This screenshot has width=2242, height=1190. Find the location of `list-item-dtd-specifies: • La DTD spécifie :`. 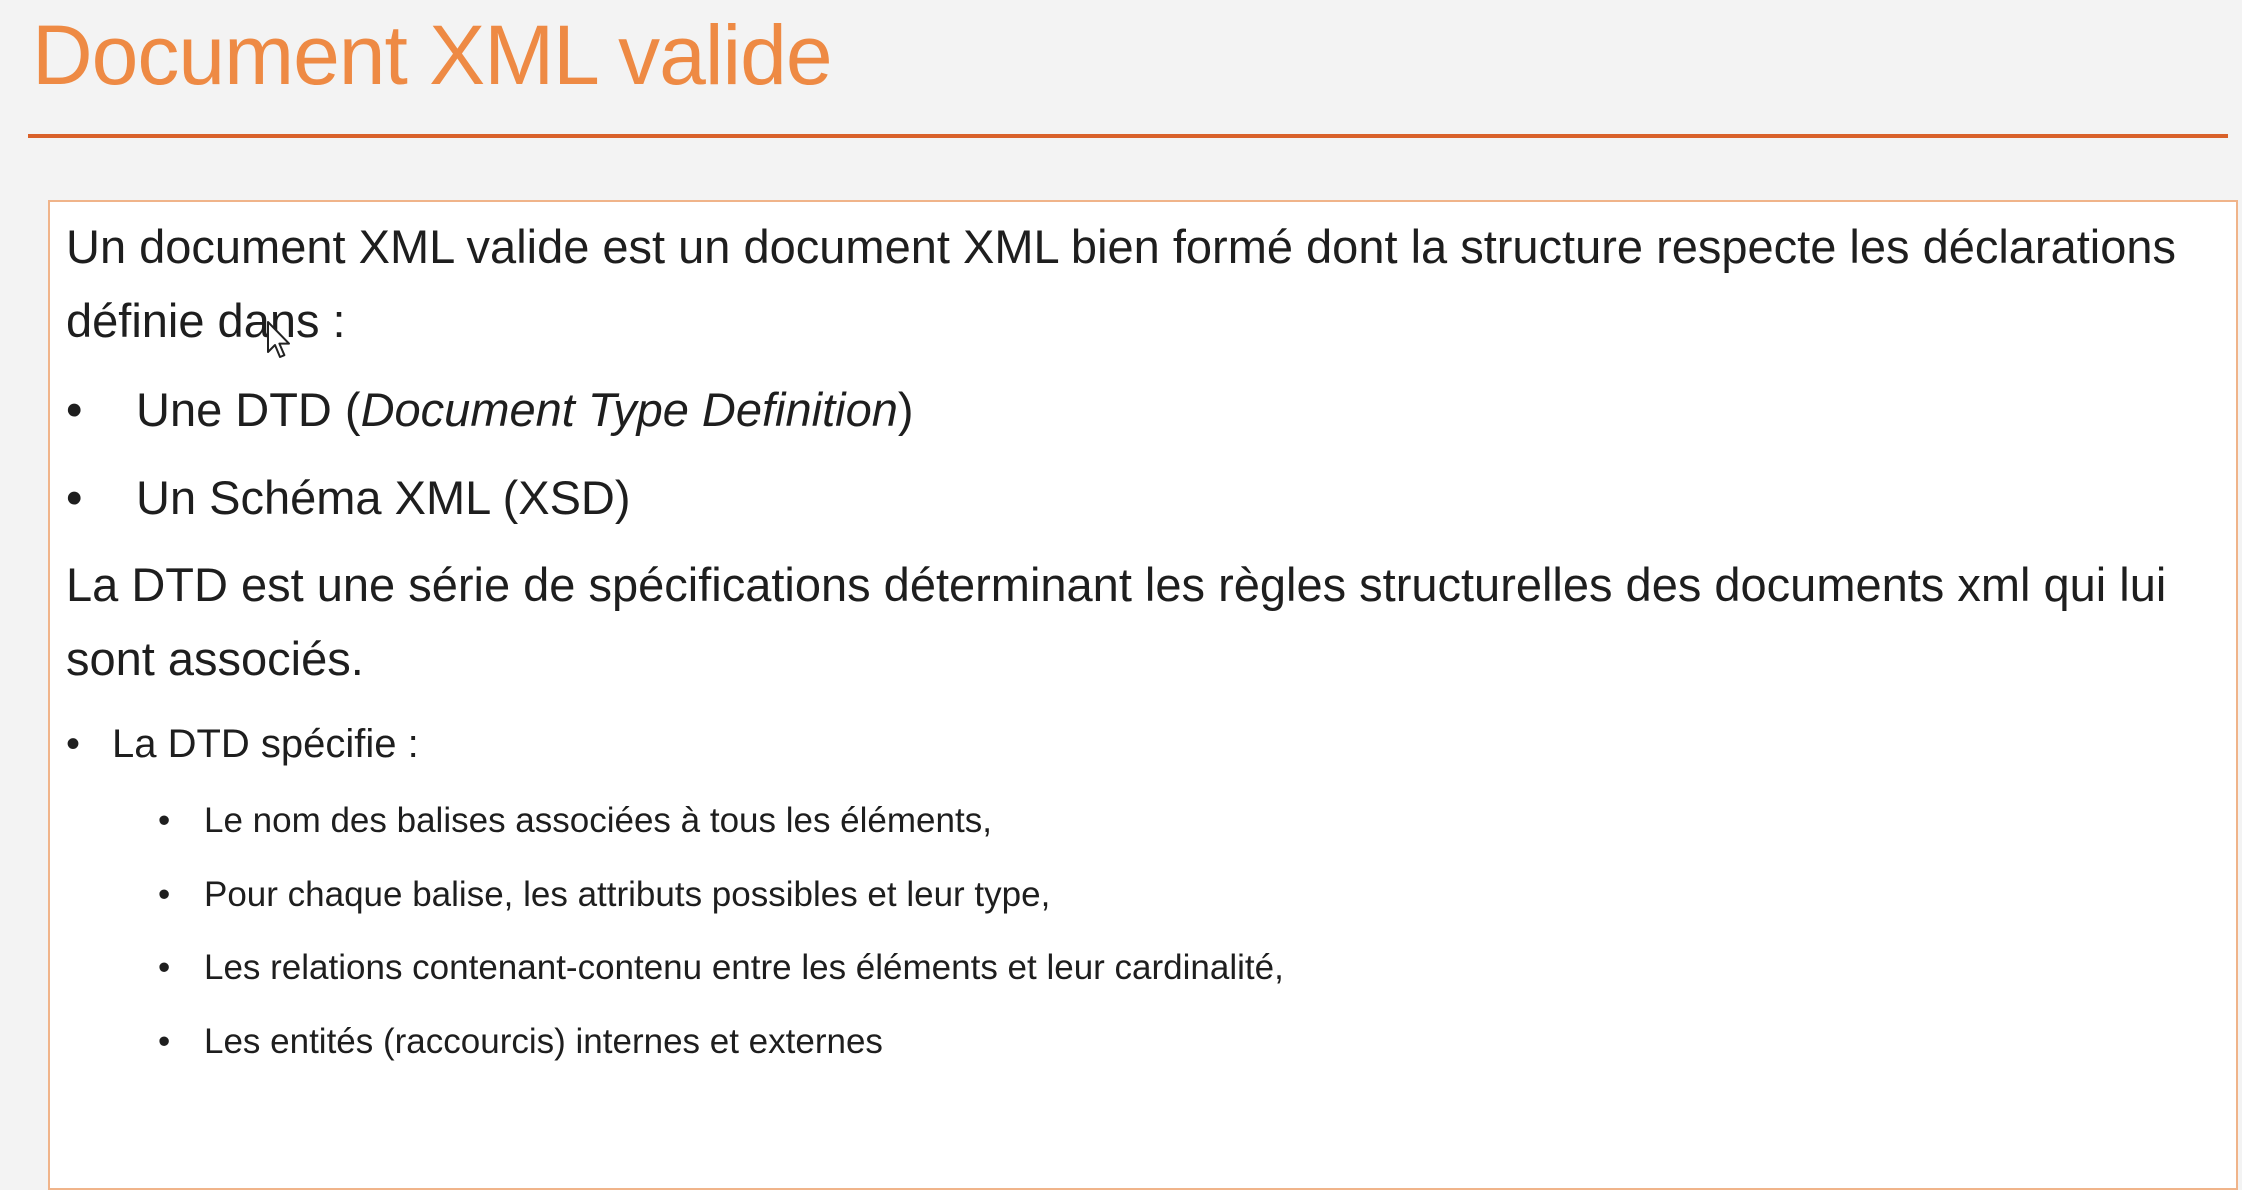

list-item-dtd-specifies: • La DTD spécifie : is located at coordinates (242, 744).